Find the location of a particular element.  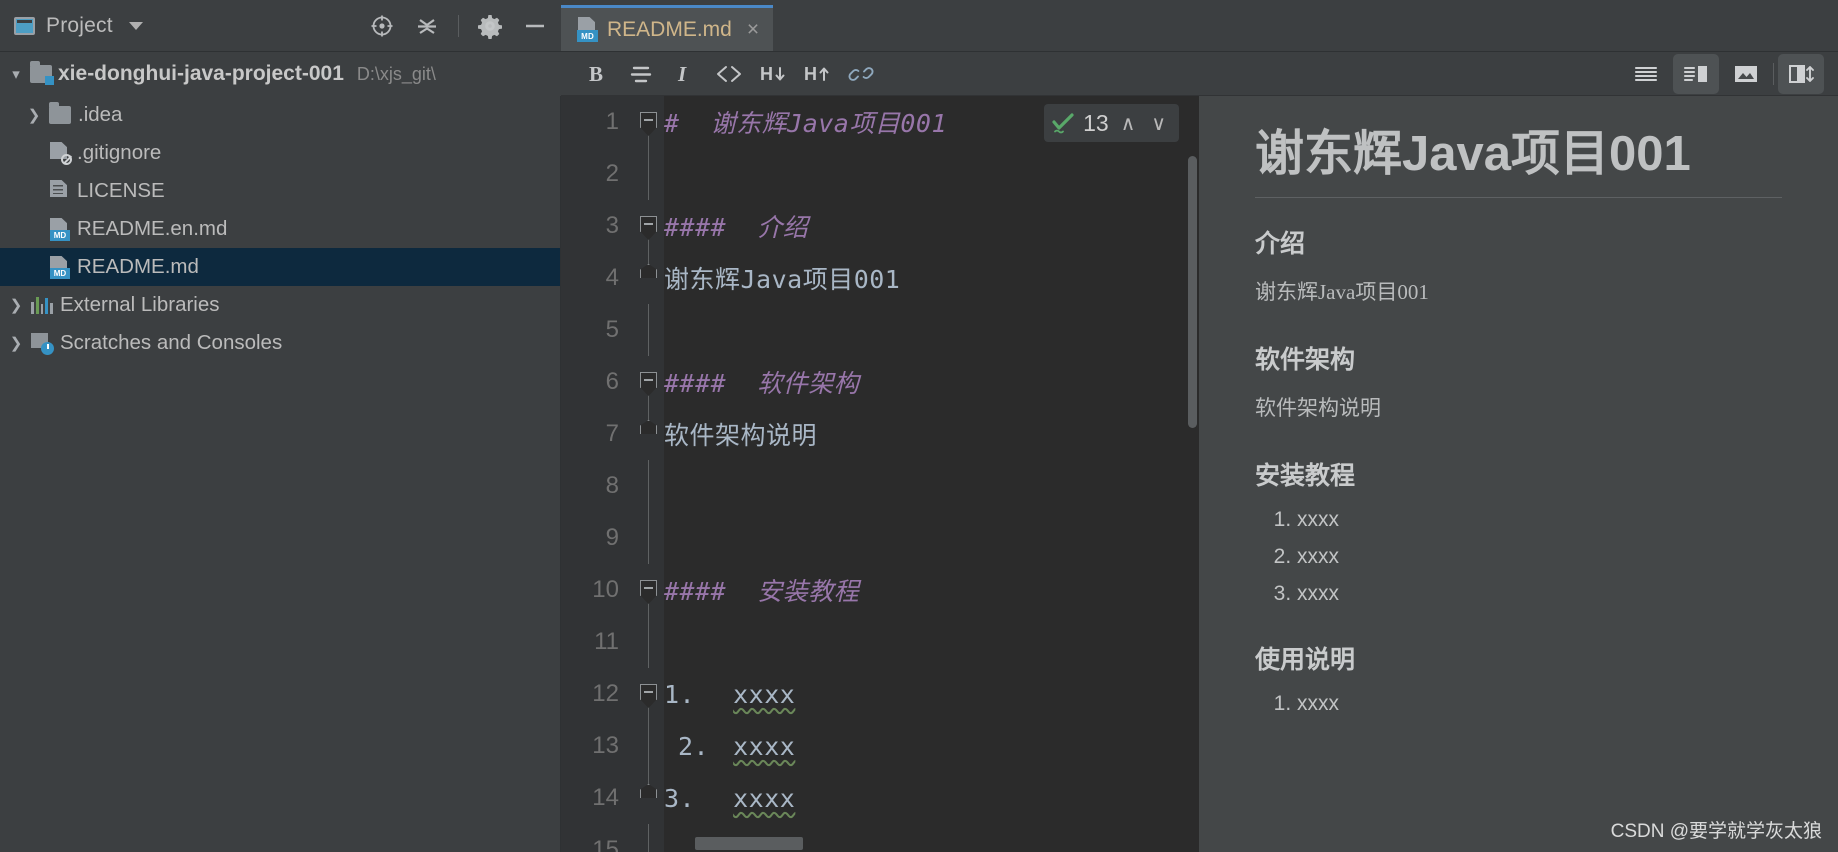

chevron-down-icon is located at coordinates (135, 25).